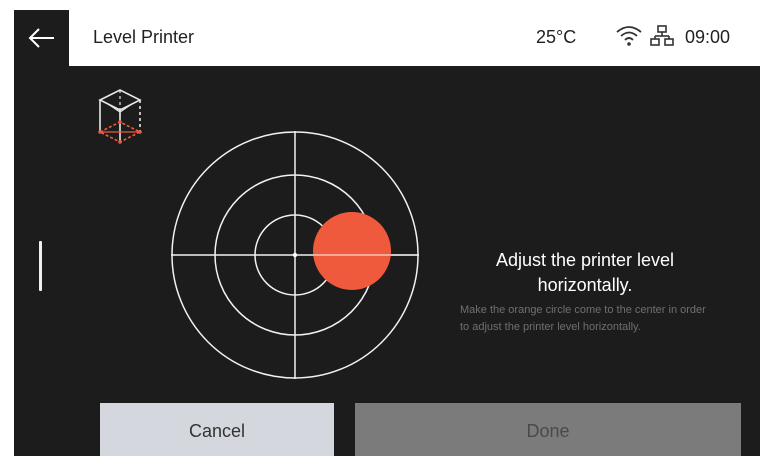  I want to click on back-arrow-icon, so click(41, 38).